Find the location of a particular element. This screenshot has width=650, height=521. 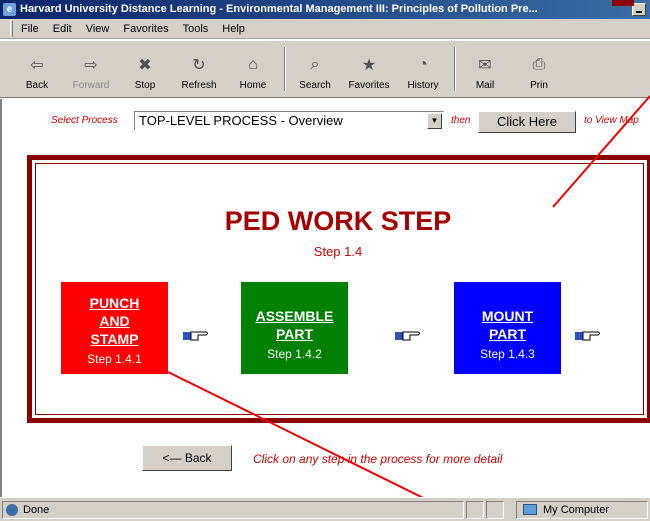

forward-button: ⇨ Forward is located at coordinates (91, 68).